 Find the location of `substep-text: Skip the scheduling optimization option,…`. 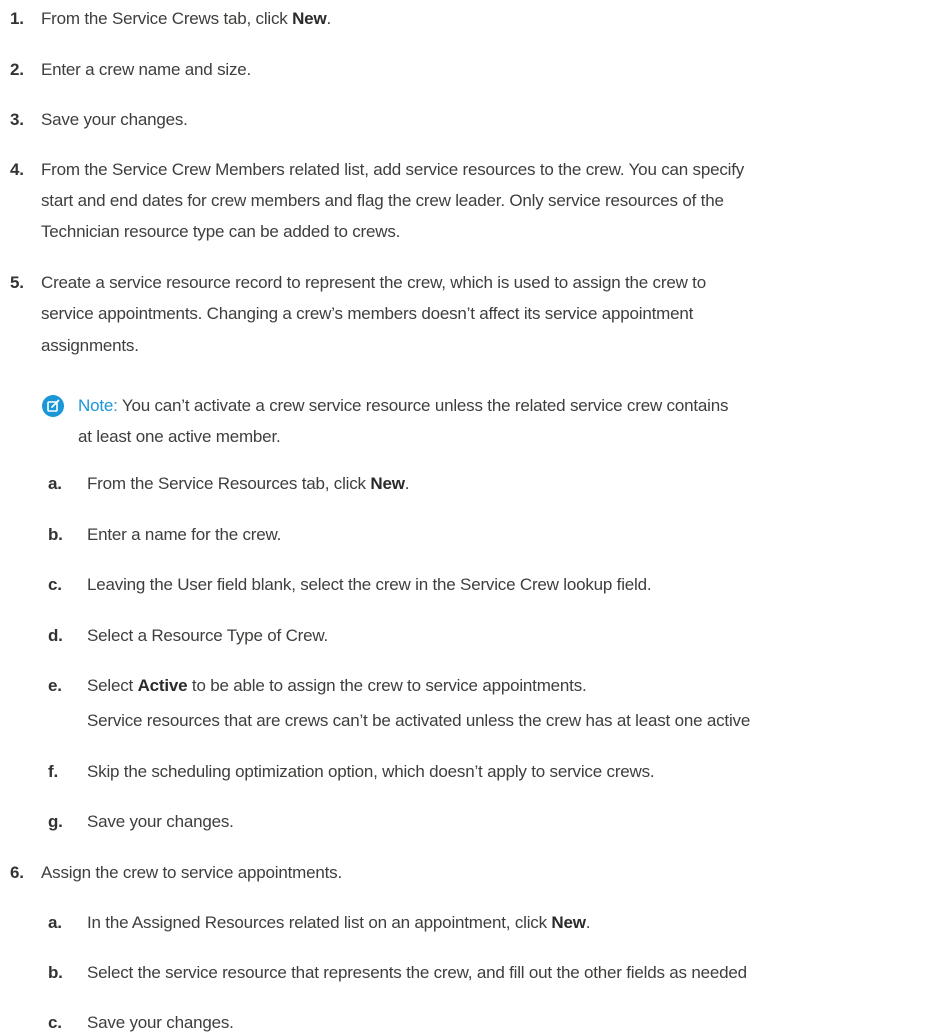

substep-text: Skip the scheduling optimization option,… is located at coordinates (371, 771).